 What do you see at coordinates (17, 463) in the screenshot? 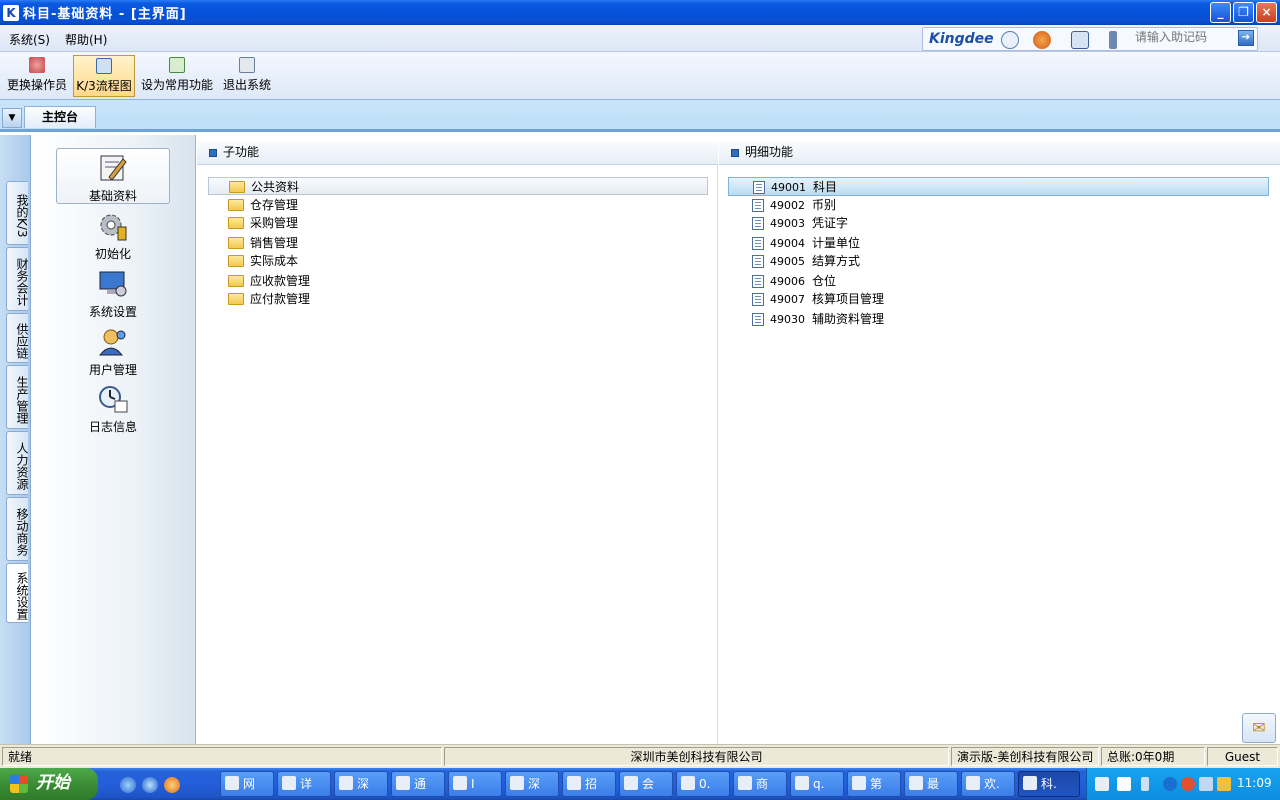
I see `vtab-hr: 人力资源` at bounding box center [17, 463].